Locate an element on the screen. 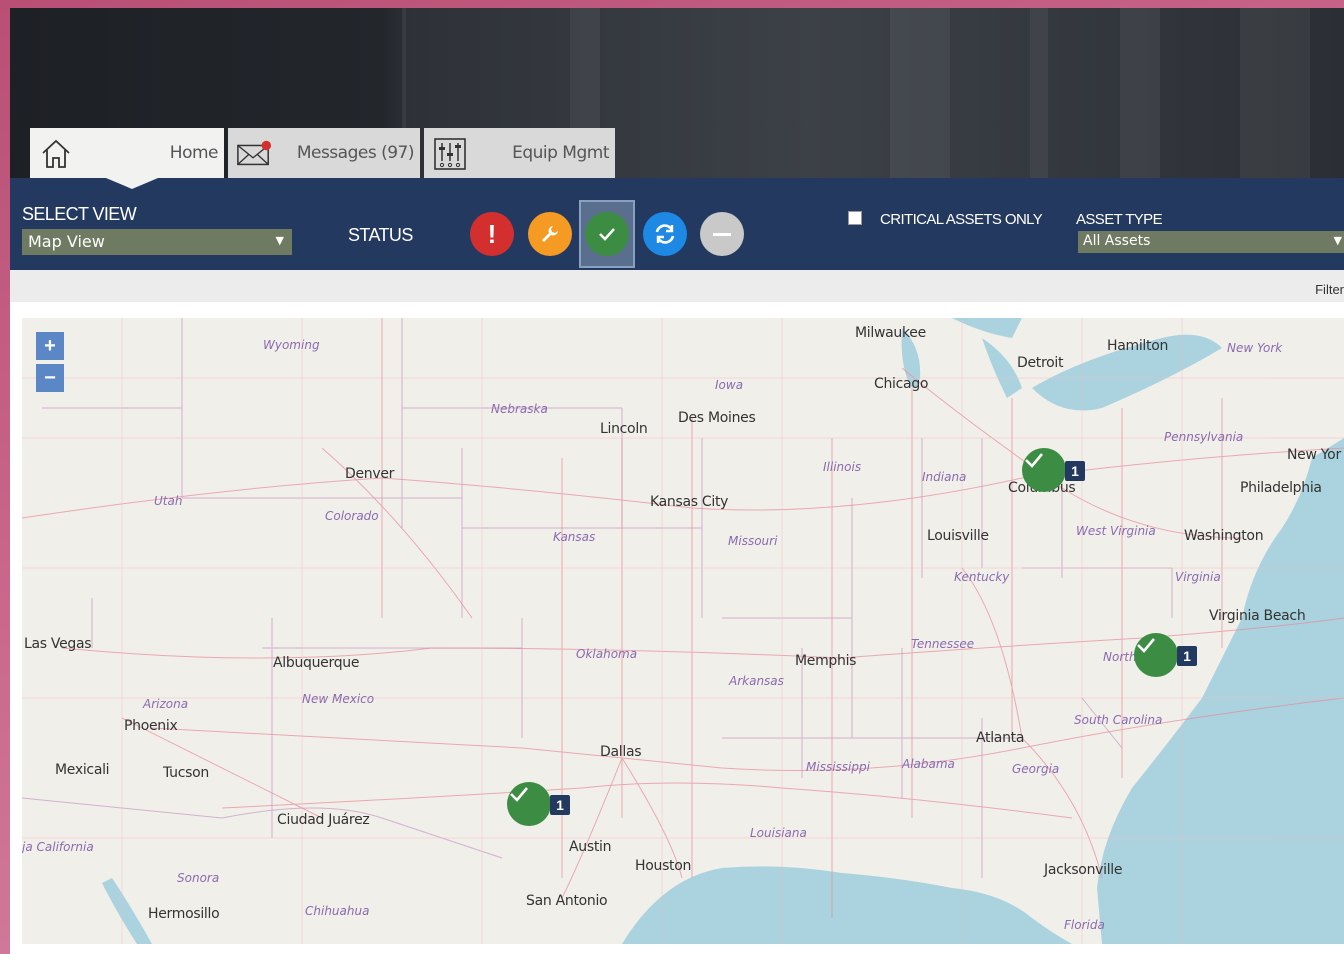  city-label: Hermosillo is located at coordinates (184, 914).